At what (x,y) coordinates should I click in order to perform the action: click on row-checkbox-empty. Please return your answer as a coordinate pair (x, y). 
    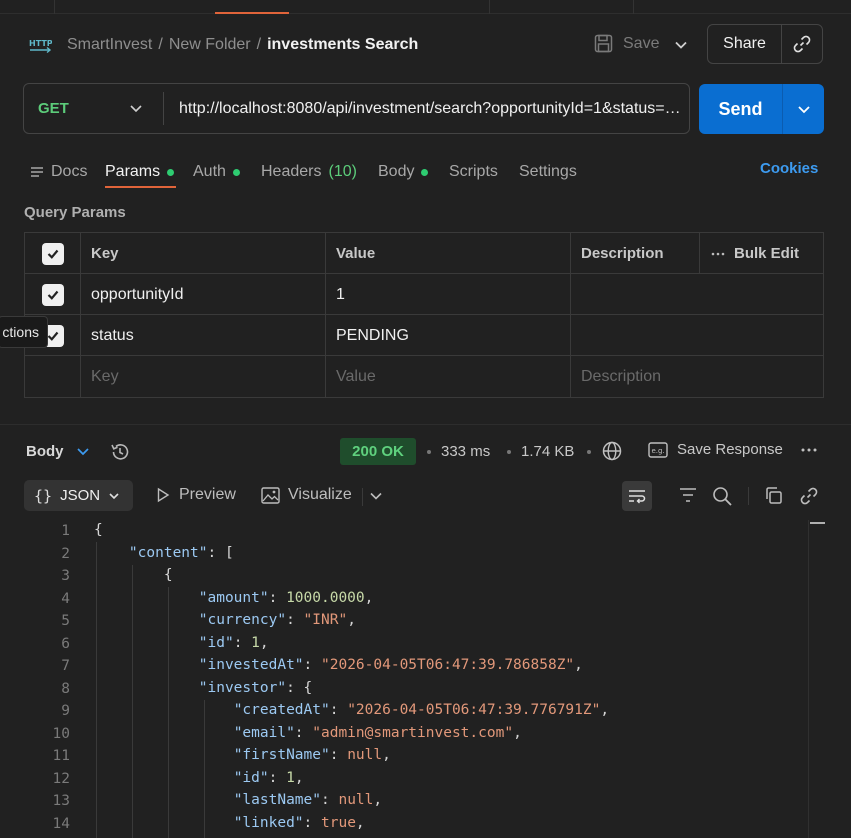
    Looking at the image, I should click on (53, 376).